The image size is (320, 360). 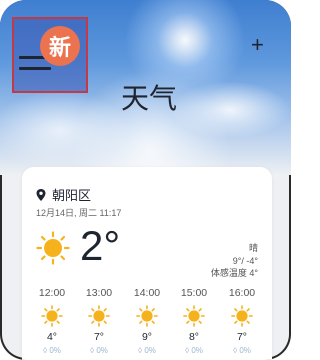 What do you see at coordinates (52, 337) in the screenshot?
I see `hour-temp: 4°` at bounding box center [52, 337].